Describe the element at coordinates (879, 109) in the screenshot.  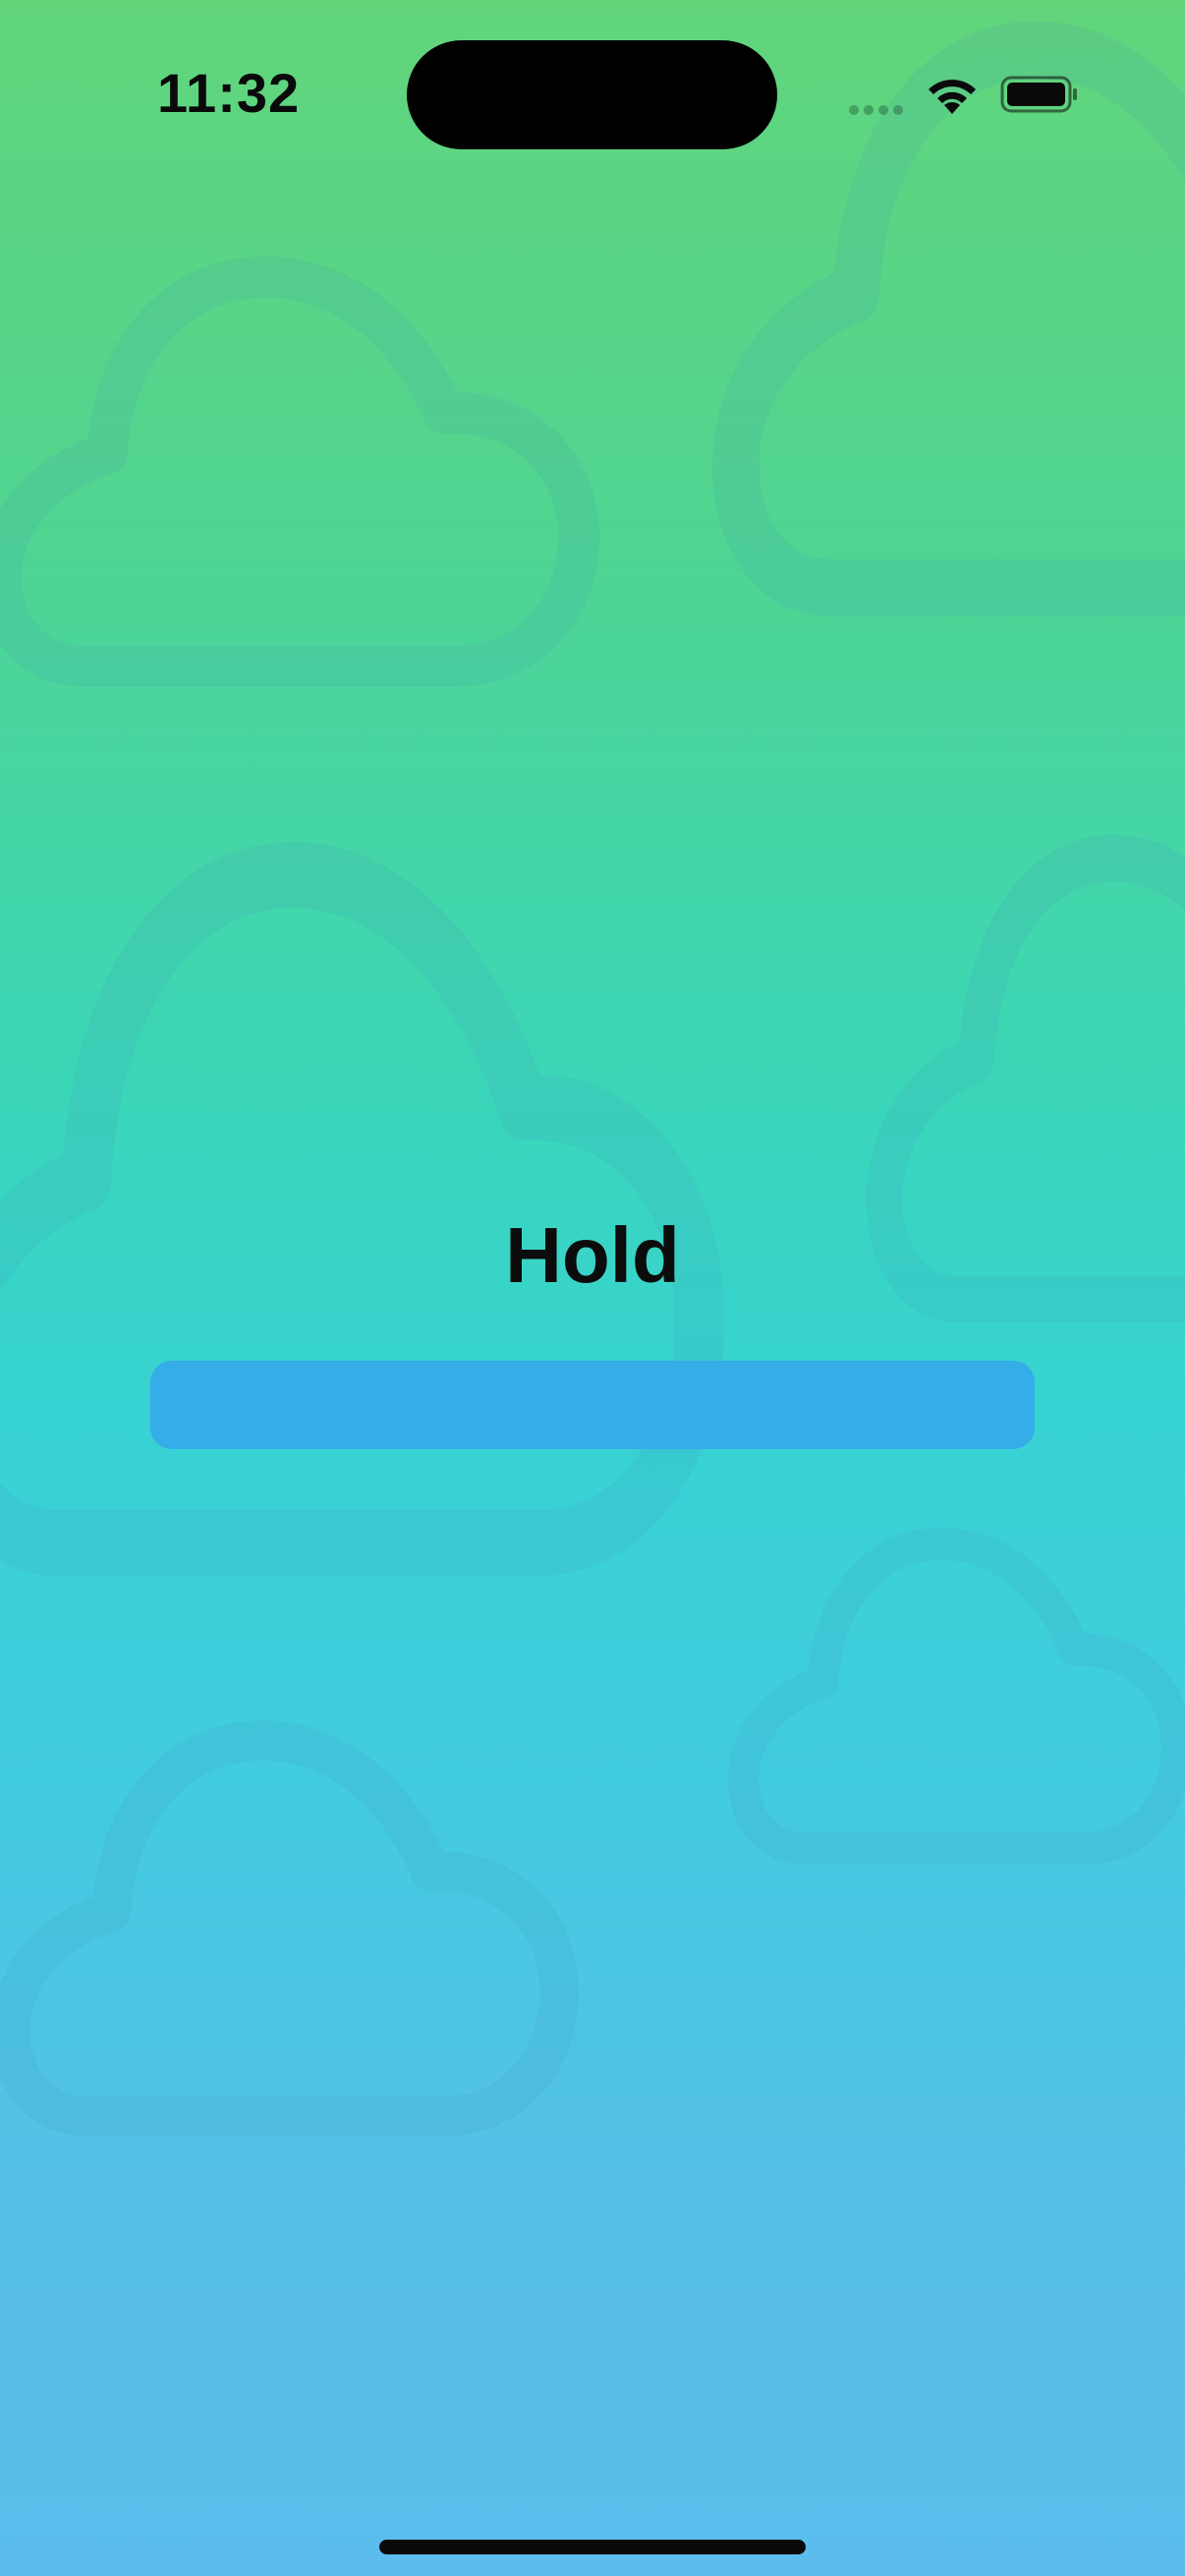
I see `cellular-signal-icon` at that location.